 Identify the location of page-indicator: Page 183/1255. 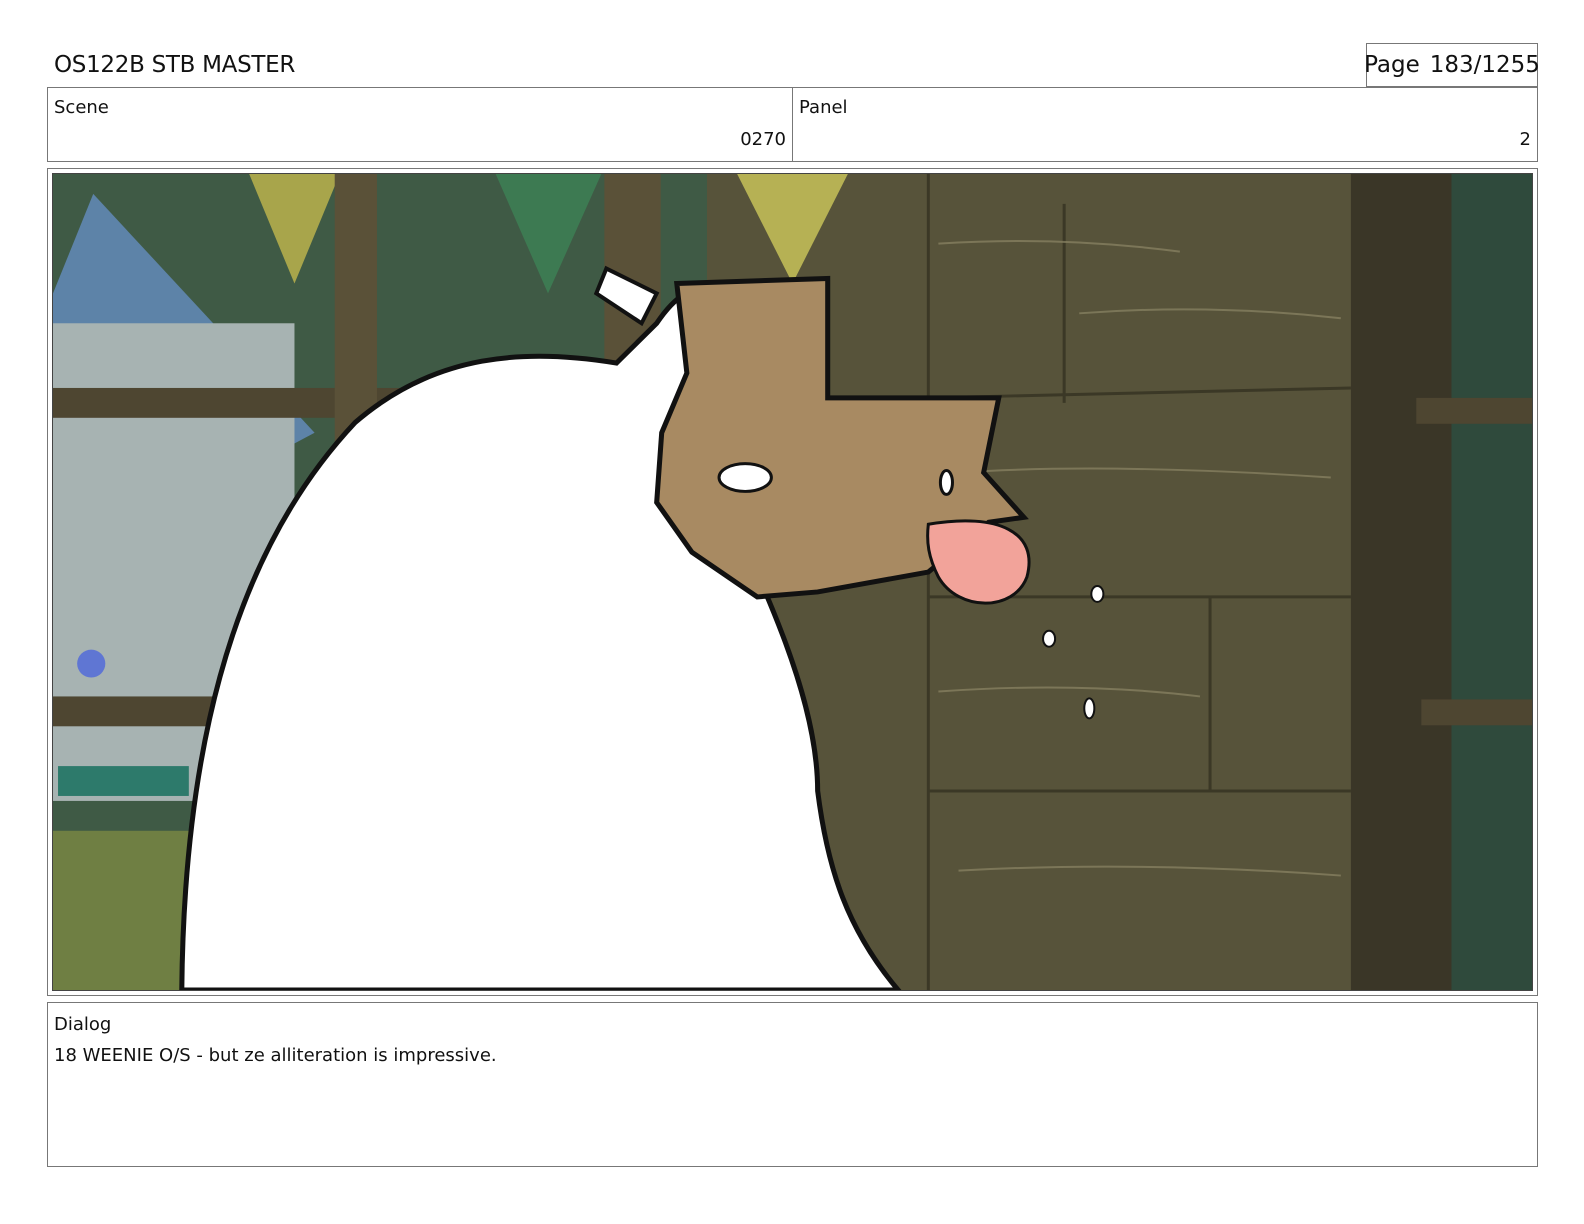
(1452, 65).